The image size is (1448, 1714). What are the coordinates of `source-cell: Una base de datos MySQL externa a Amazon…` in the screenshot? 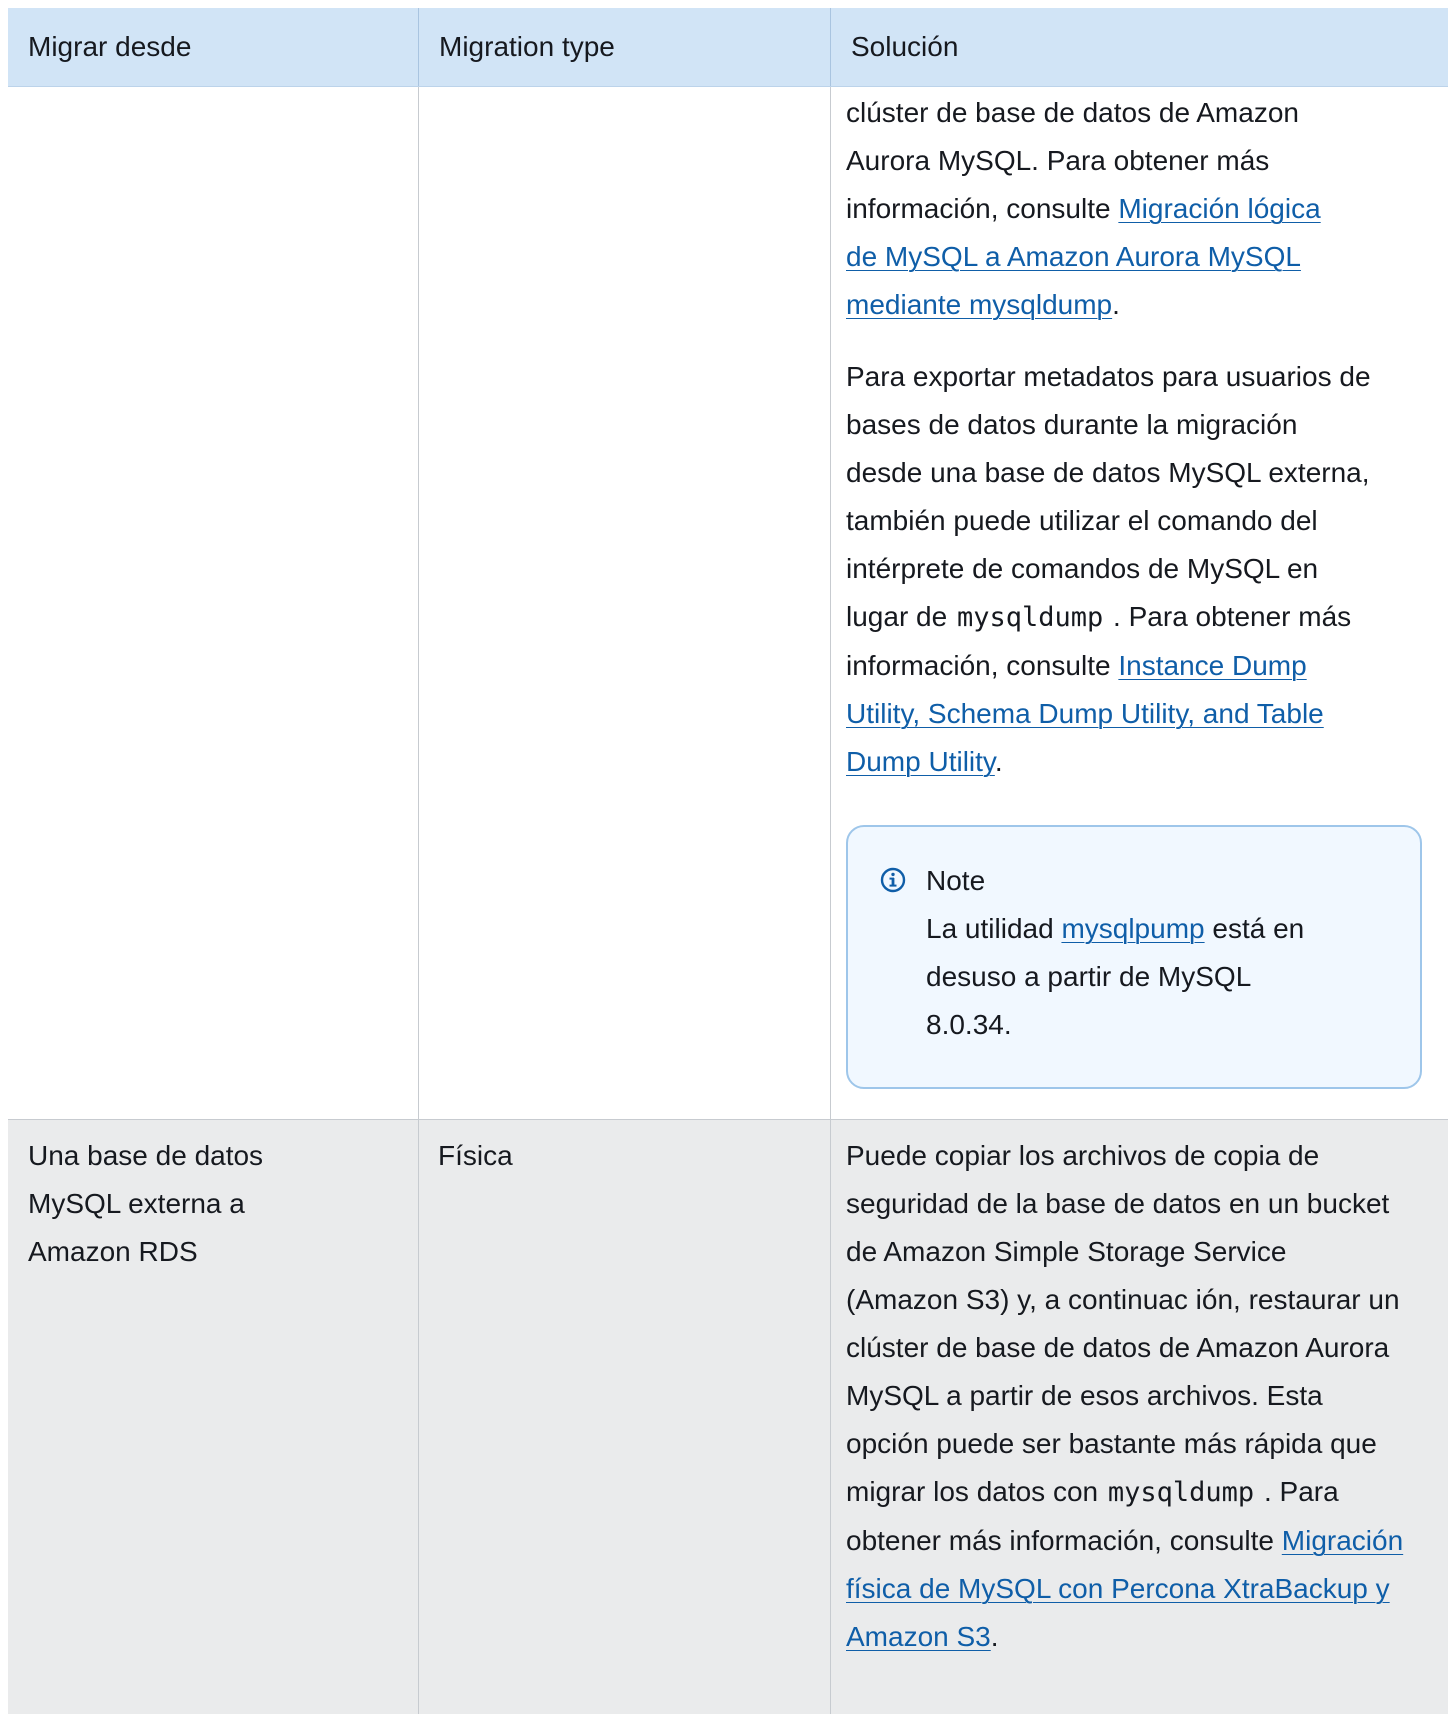 It's located at (146, 1203).